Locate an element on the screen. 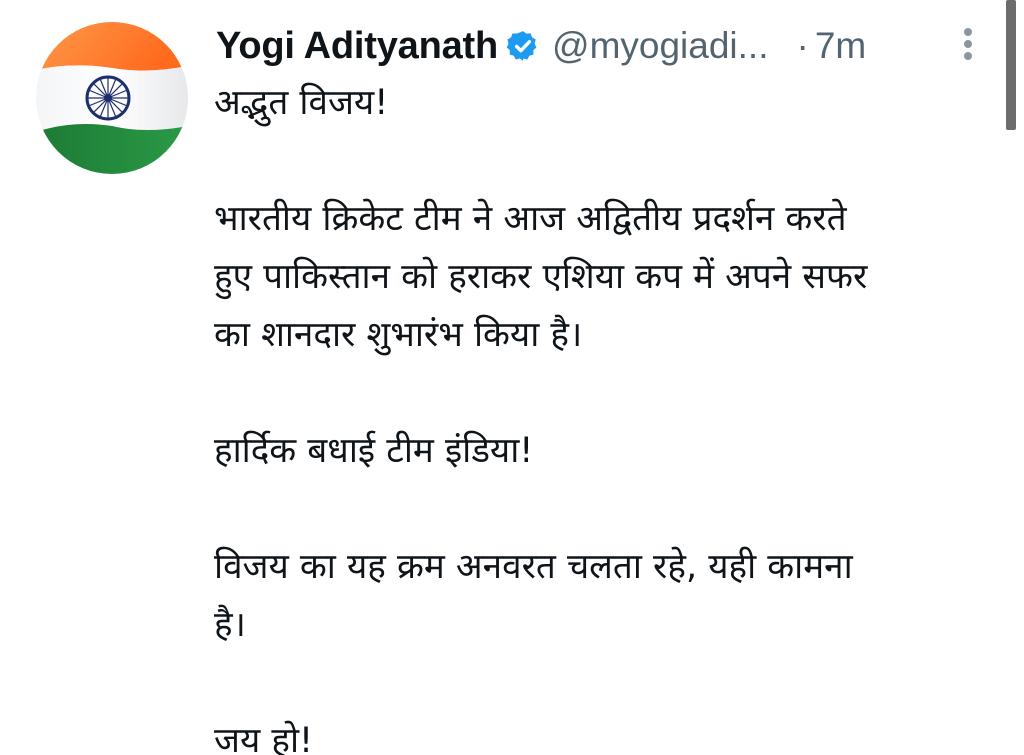  tweet-header: Yogi Adityanath @myogiadi... · 7m is located at coordinates (601, 46).